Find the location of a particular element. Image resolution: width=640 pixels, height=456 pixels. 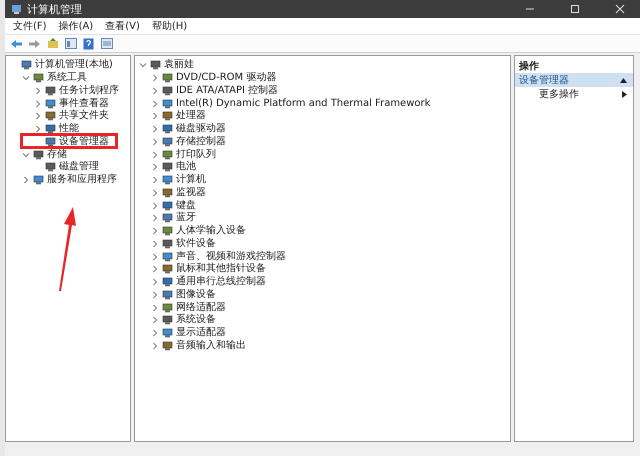

tree-item: 图像设备 is located at coordinates (322, 295).